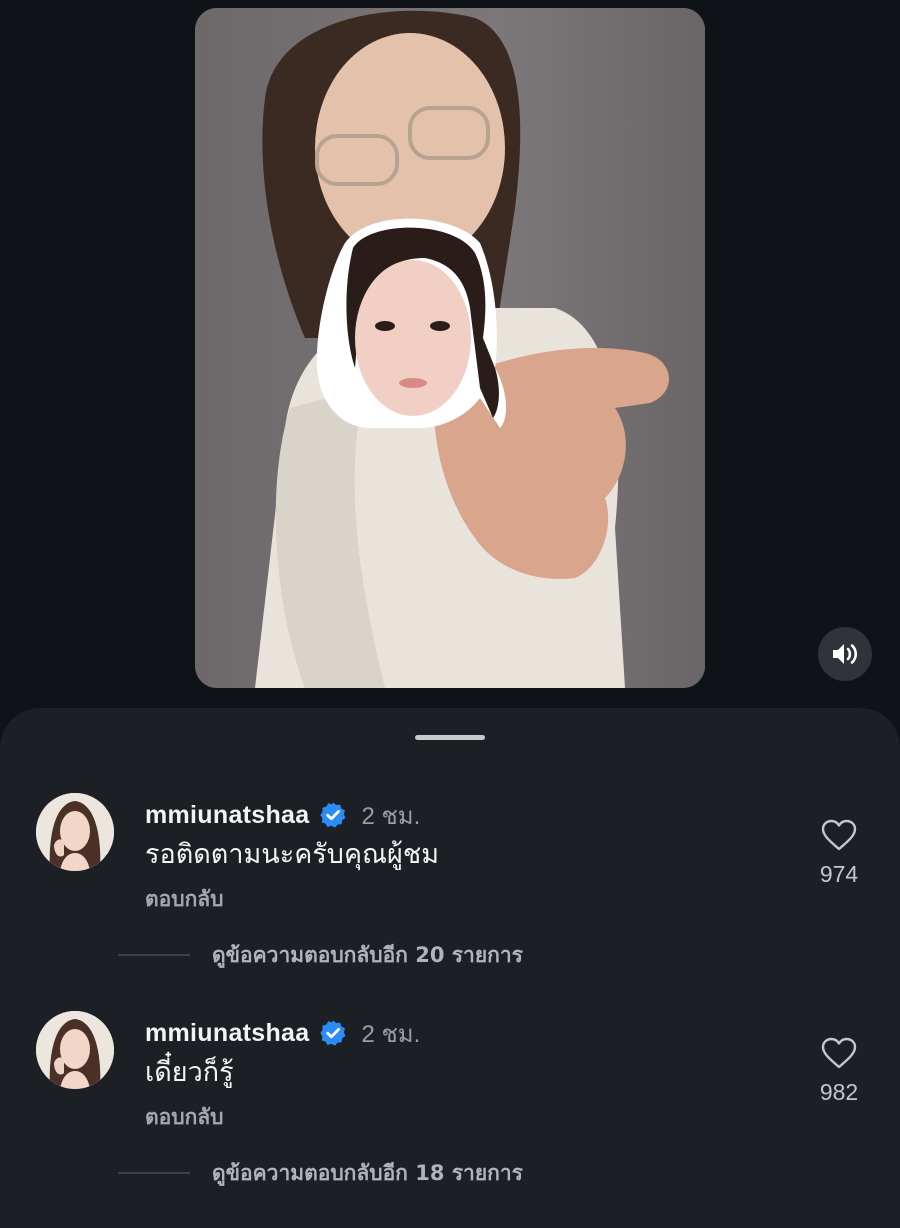  I want to click on sheet-drag-handle, so click(450, 737).